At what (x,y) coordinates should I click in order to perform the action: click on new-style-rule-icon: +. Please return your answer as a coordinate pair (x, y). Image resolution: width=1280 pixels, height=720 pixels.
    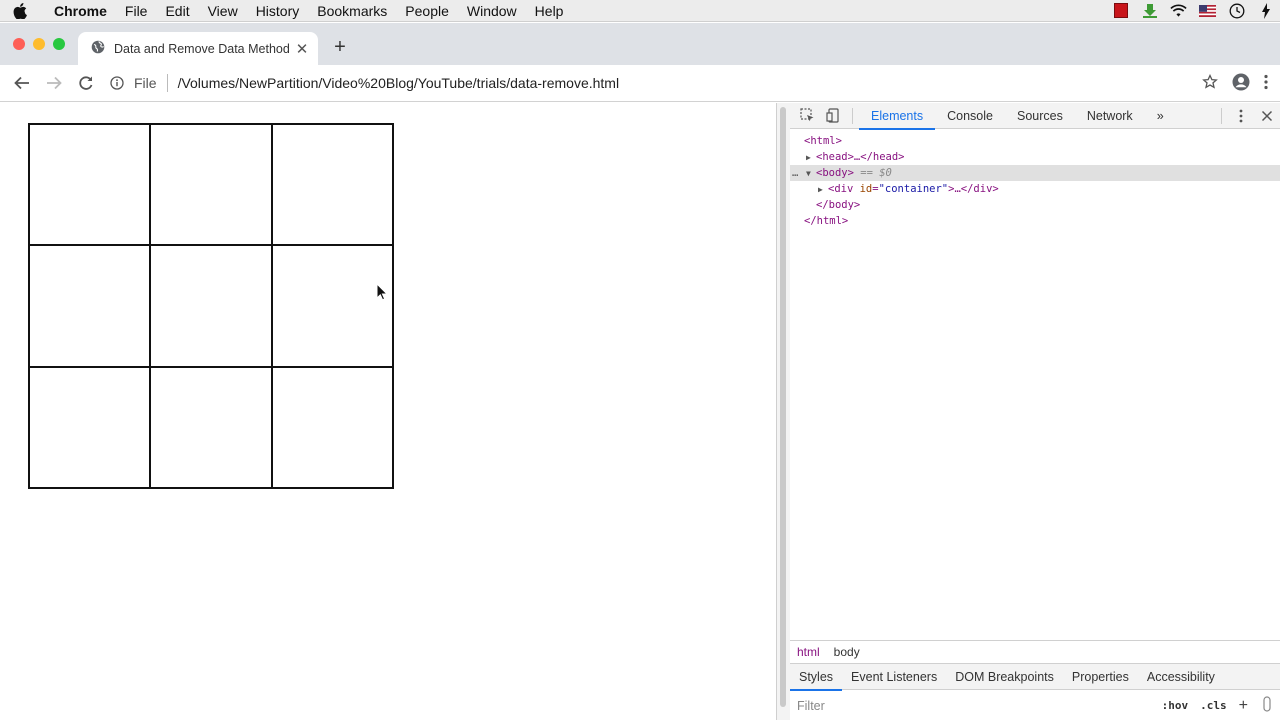
    Looking at the image, I should click on (1243, 706).